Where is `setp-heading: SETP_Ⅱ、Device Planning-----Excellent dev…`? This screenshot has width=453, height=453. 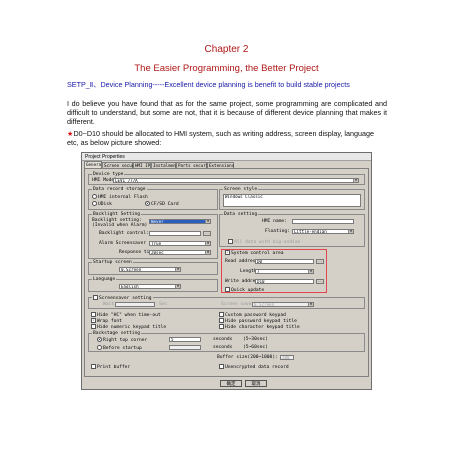 setp-heading: SETP_Ⅱ、Device Planning-----Excellent dev… is located at coordinates (208, 84).